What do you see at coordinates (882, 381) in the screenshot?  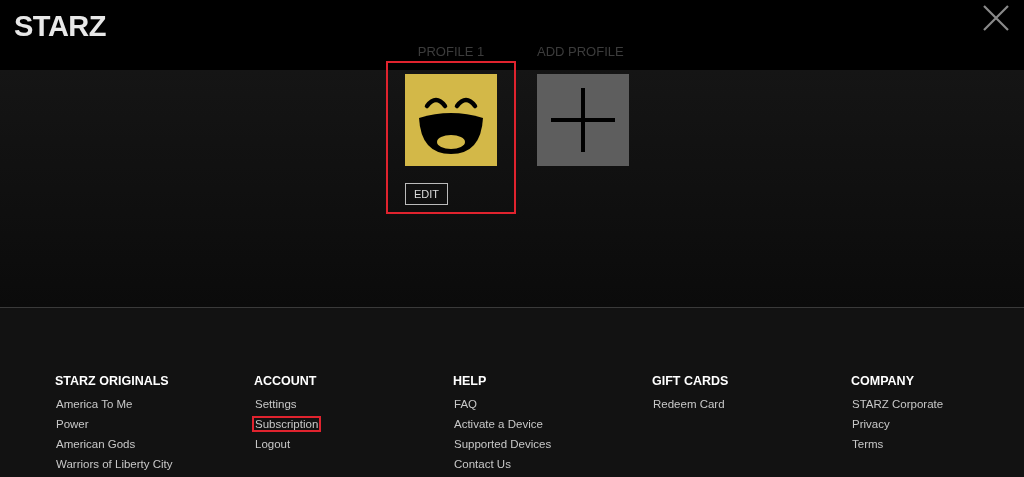 I see `footer-heading: COMPANY` at bounding box center [882, 381].